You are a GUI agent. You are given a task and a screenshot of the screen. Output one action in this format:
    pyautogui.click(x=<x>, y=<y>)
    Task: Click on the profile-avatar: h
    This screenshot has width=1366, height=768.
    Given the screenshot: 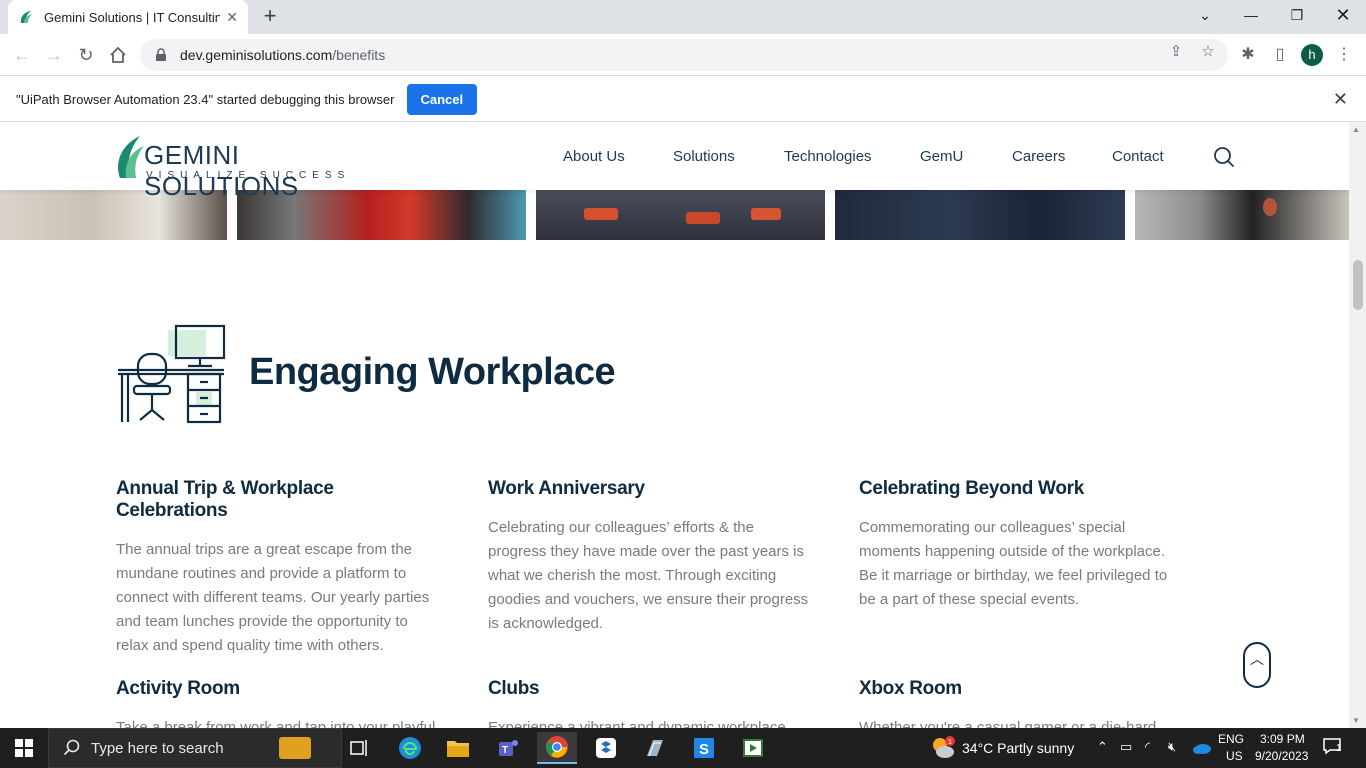 What is the action you would take?
    pyautogui.click(x=1312, y=55)
    